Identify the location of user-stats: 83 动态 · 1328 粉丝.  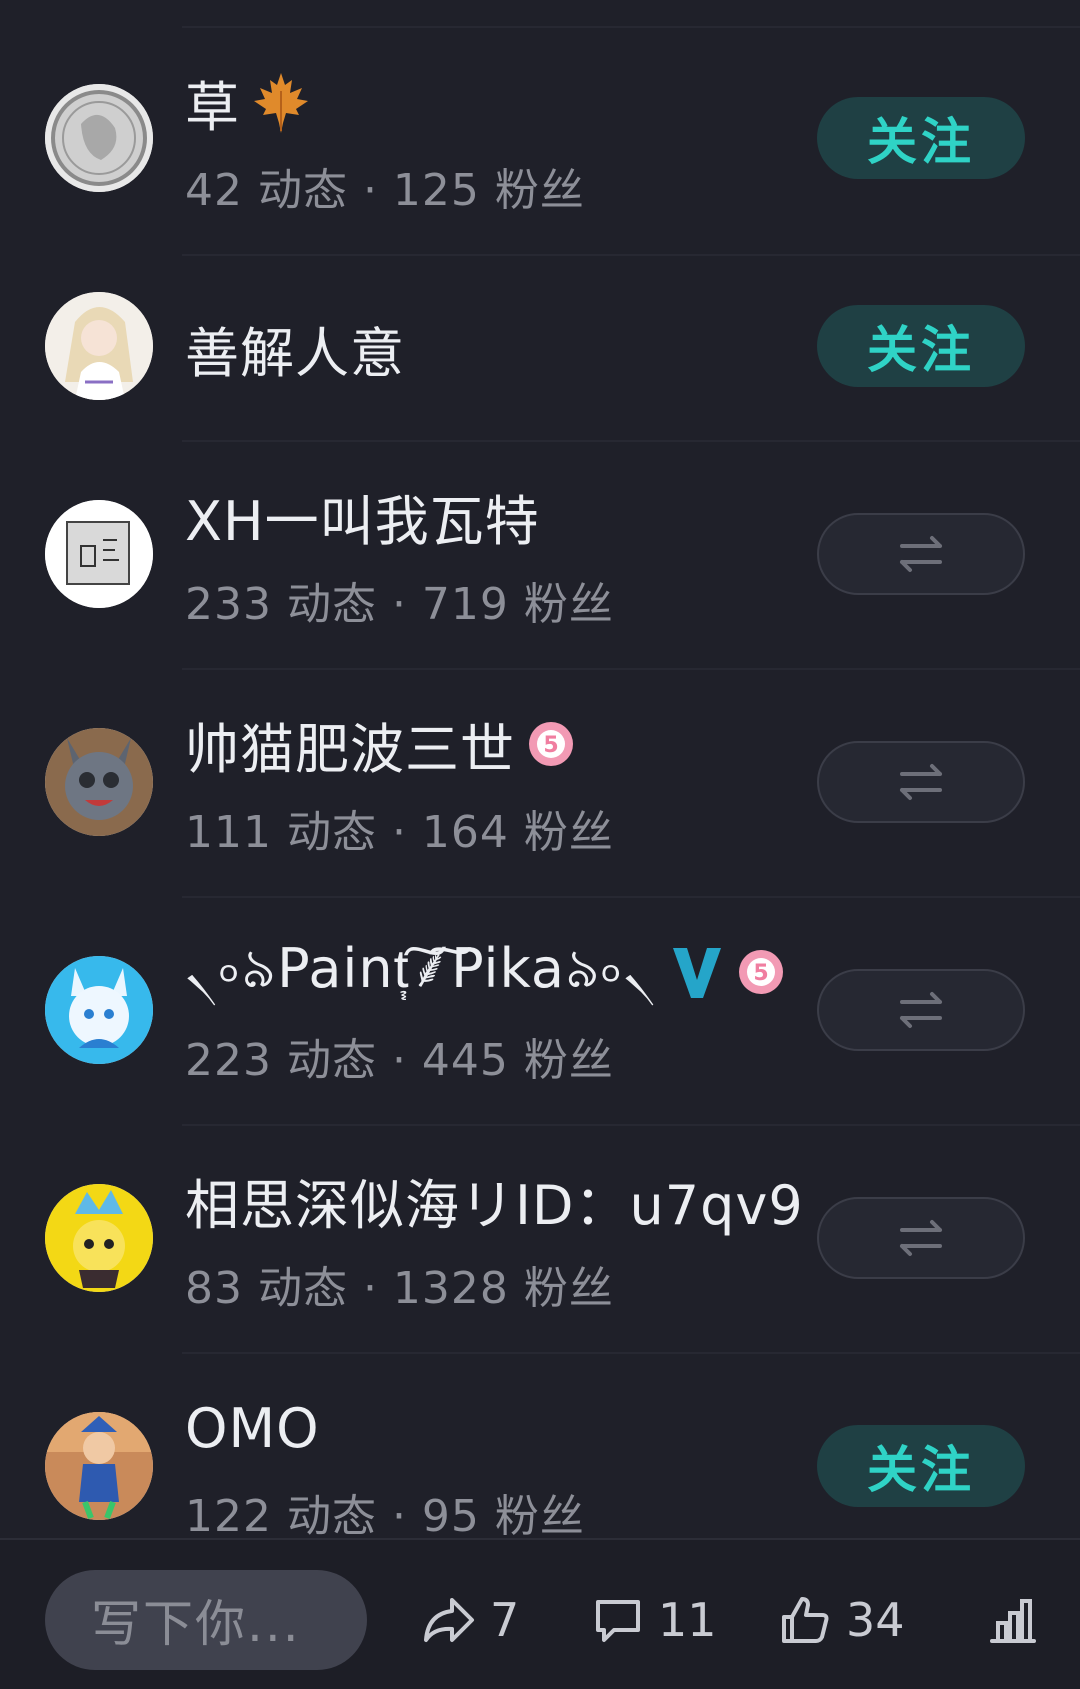
(399, 1288).